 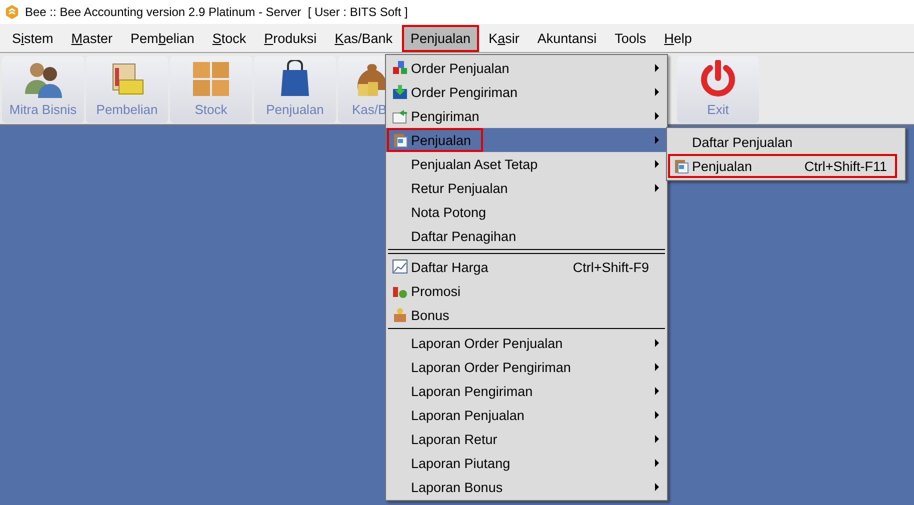 What do you see at coordinates (229, 38) in the screenshot?
I see `menu-bar-item: Stock` at bounding box center [229, 38].